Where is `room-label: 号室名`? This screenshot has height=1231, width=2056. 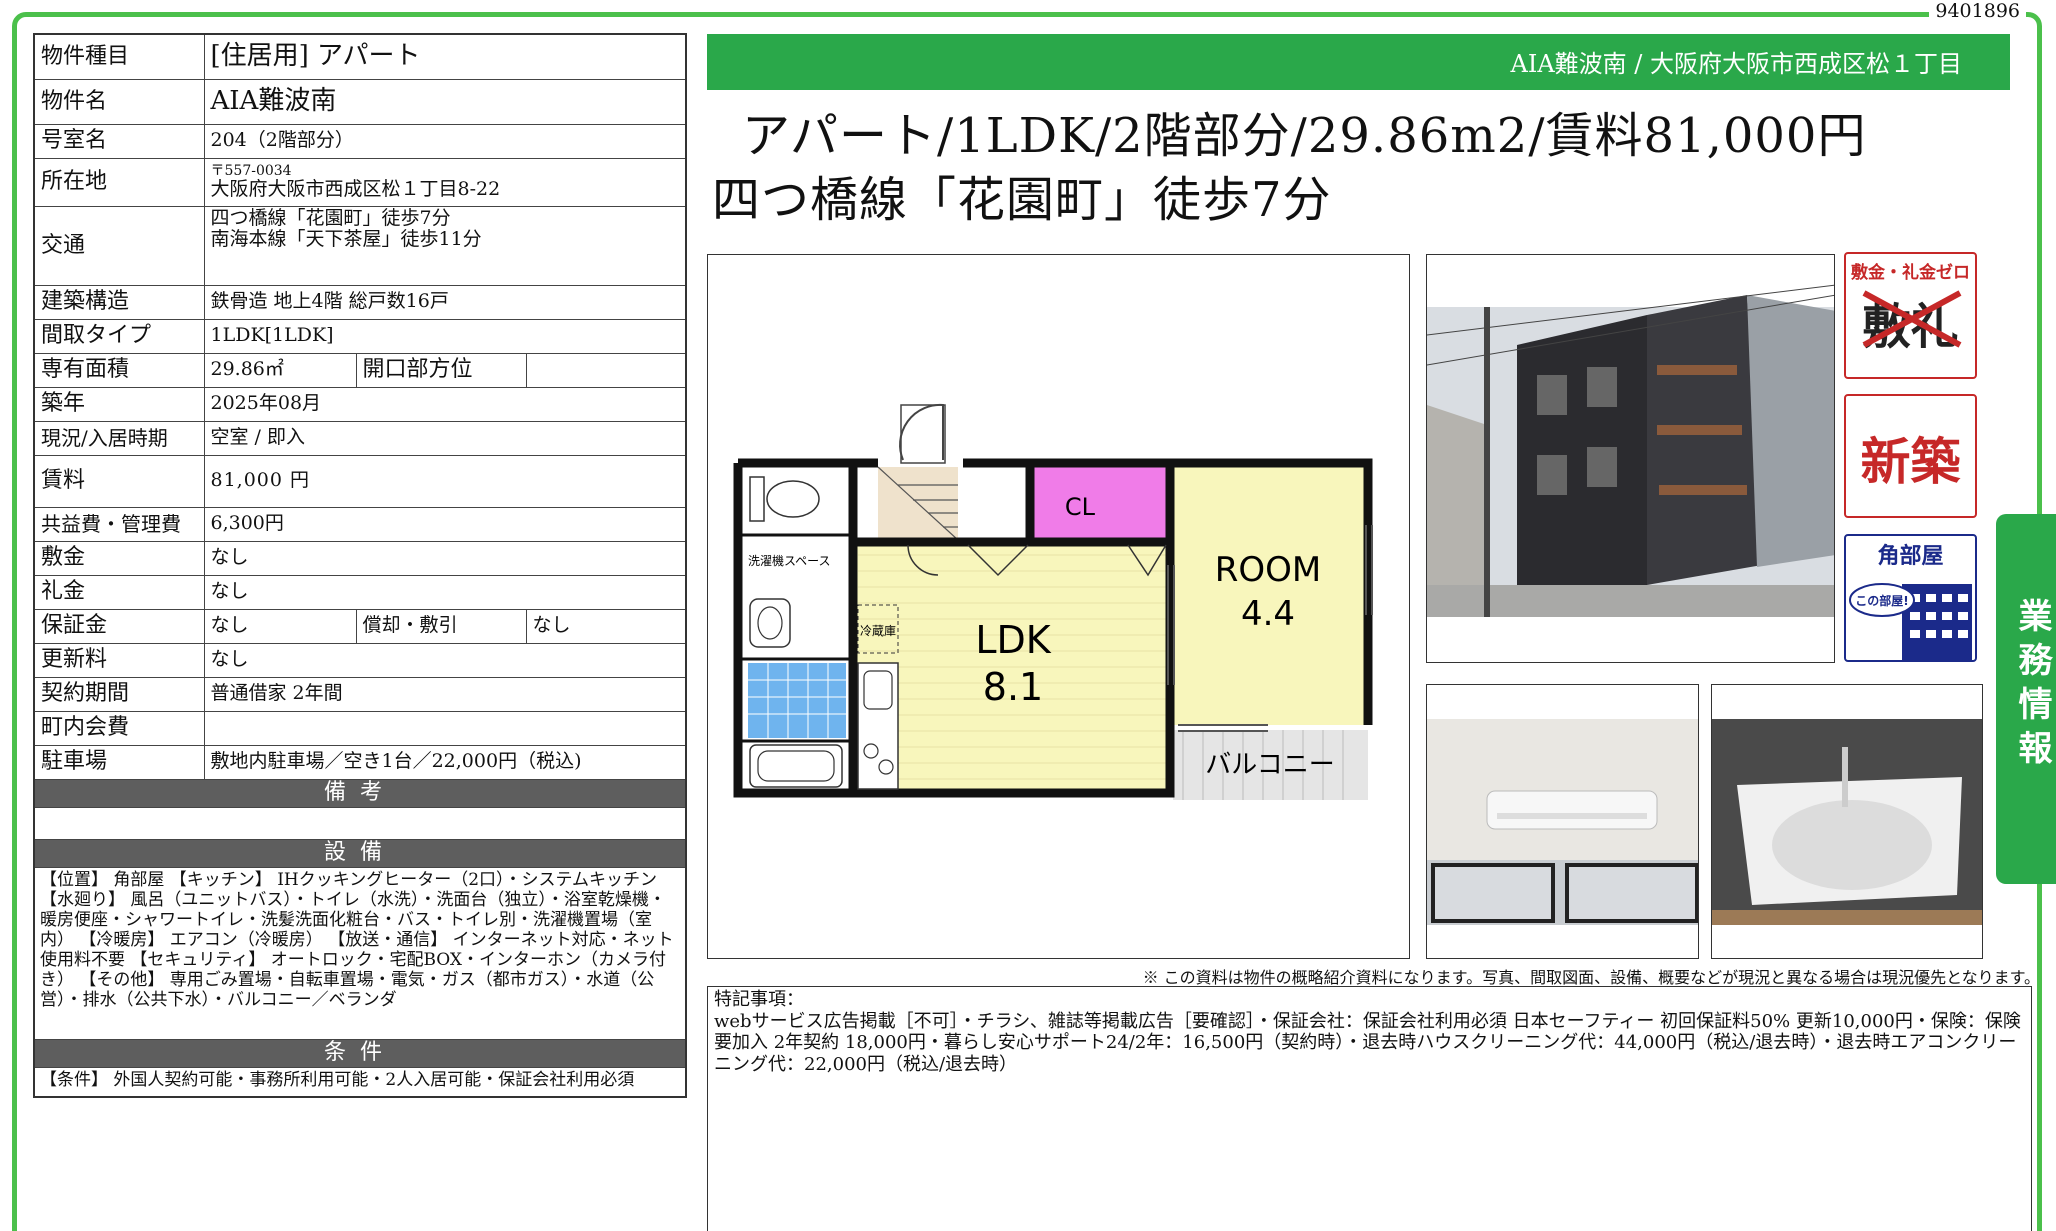
room-label: 号室名 is located at coordinates (119, 141).